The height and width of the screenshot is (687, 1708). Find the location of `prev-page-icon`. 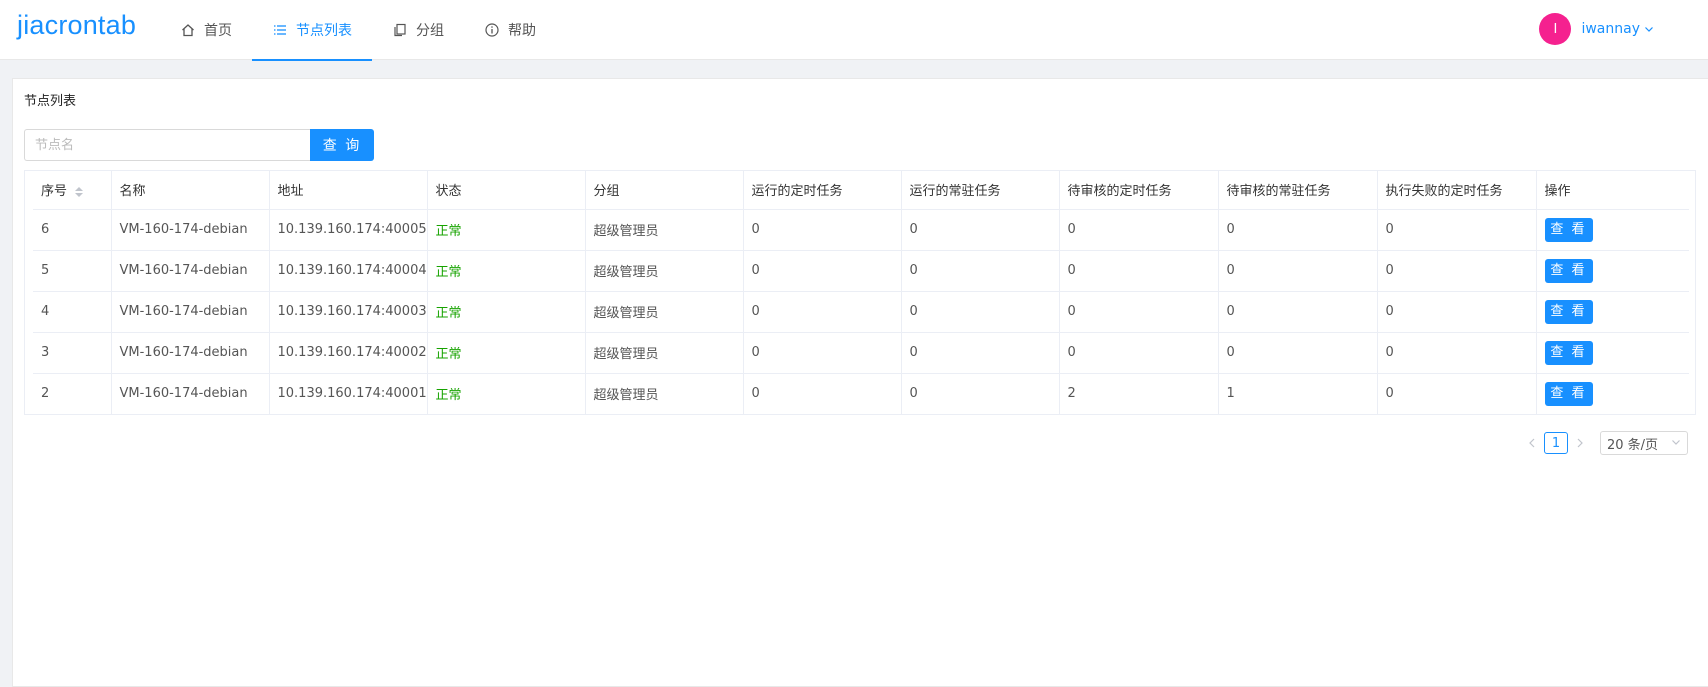

prev-page-icon is located at coordinates (1532, 443).